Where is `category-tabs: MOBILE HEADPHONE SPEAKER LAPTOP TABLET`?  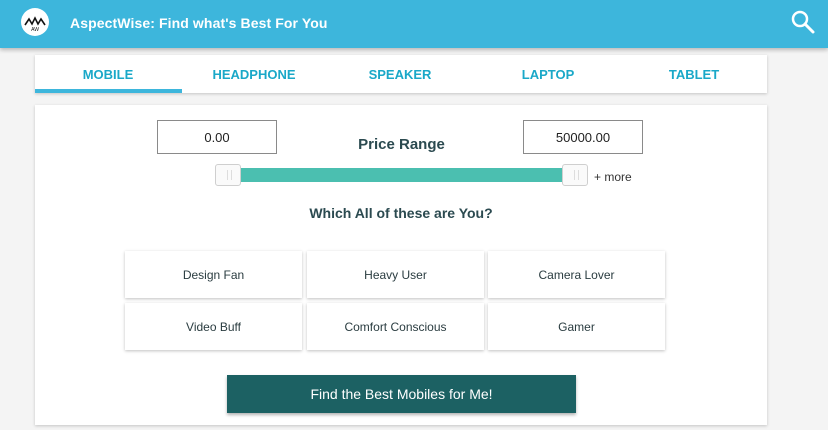
category-tabs: MOBILE HEADPHONE SPEAKER LAPTOP TABLET is located at coordinates (401, 74).